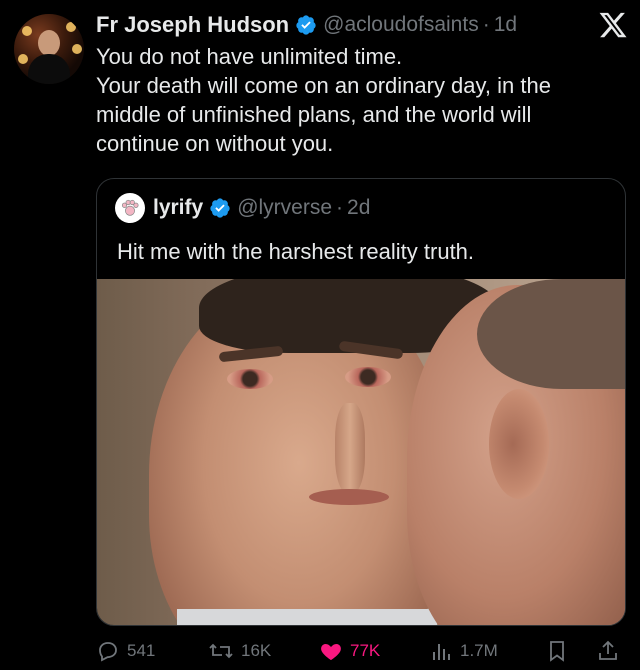  I want to click on quoted-author-avatar, so click(130, 208).